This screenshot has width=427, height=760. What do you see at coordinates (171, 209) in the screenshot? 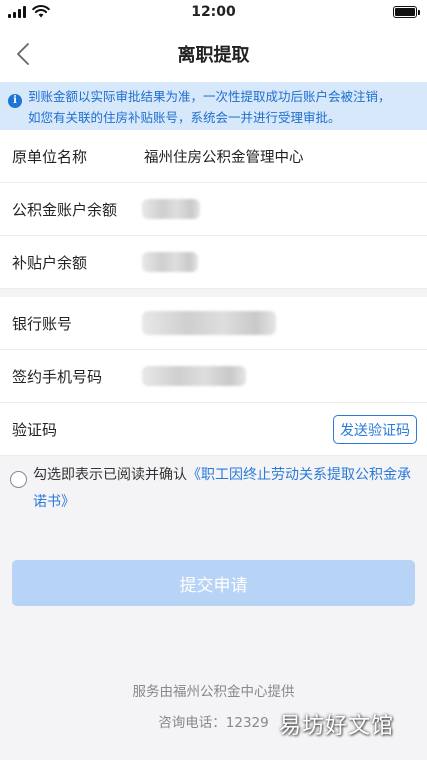
I see `fund-balance-redacted` at bounding box center [171, 209].